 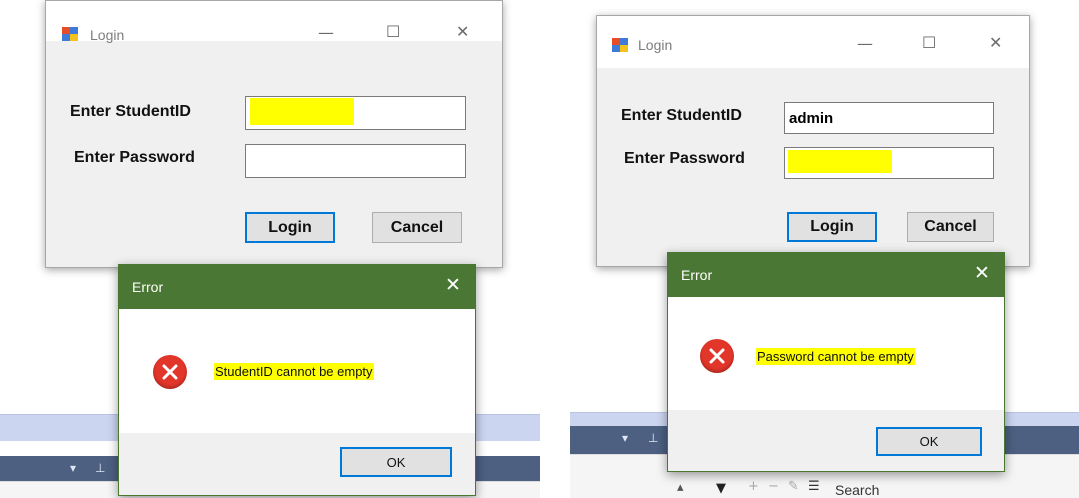 What do you see at coordinates (355, 161) in the screenshot?
I see `password-input` at bounding box center [355, 161].